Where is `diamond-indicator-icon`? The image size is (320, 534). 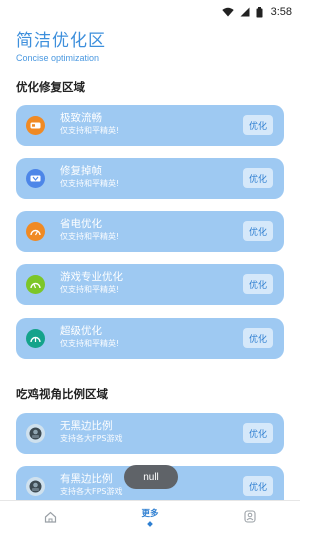
diamond-indicator-icon is located at coordinates (150, 524).